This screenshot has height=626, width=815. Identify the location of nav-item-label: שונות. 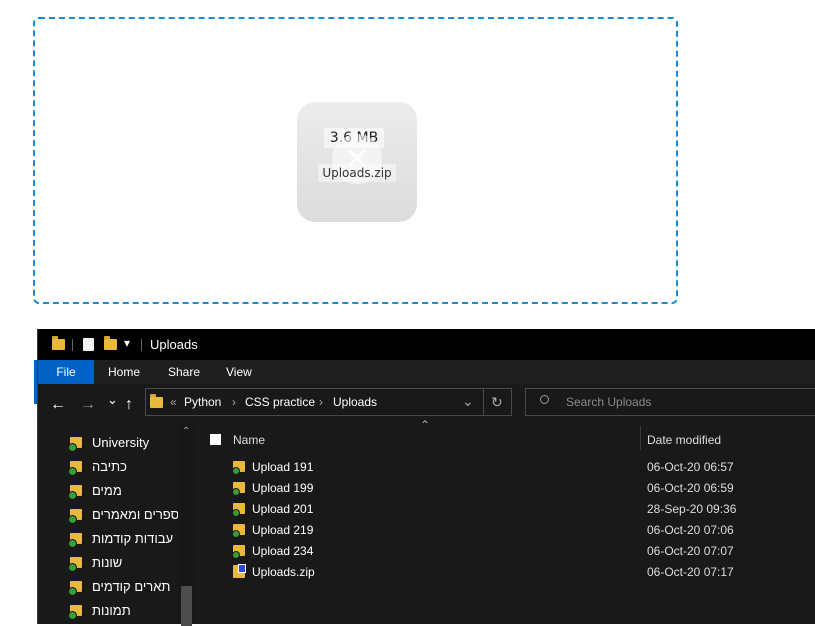
(107, 562).